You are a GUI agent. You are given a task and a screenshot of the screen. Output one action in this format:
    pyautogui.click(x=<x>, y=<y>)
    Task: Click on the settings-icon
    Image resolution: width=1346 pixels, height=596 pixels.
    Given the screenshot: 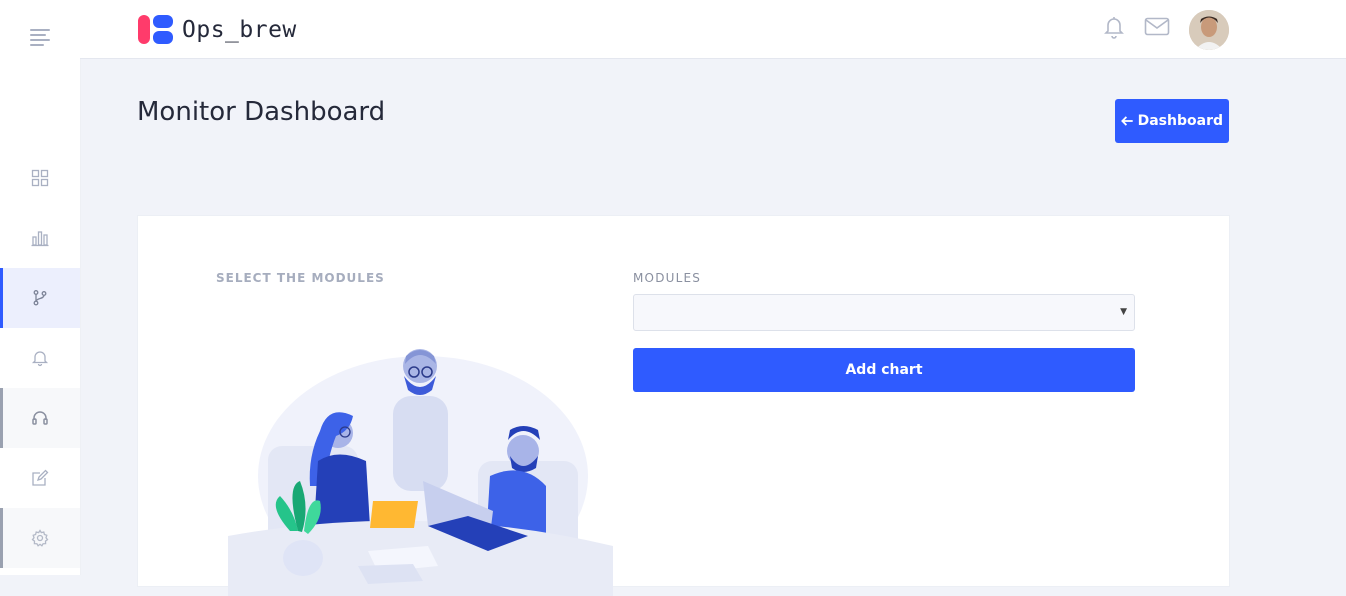 What is the action you would take?
    pyautogui.click(x=40, y=538)
    